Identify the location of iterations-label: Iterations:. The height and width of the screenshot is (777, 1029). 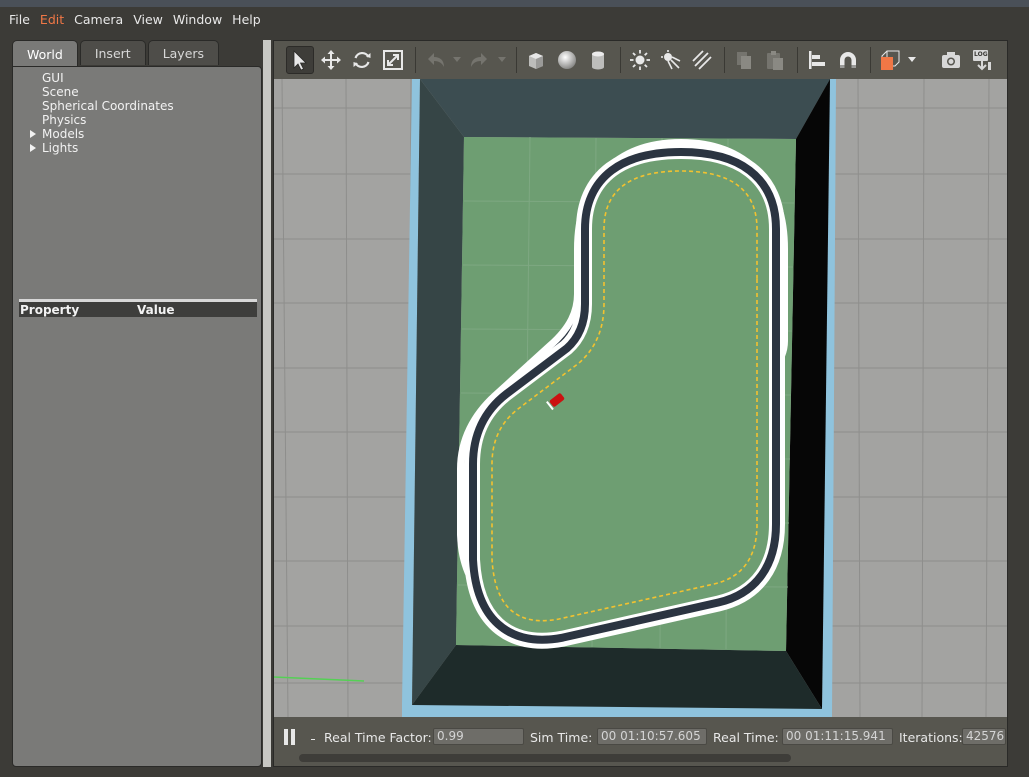
(931, 737).